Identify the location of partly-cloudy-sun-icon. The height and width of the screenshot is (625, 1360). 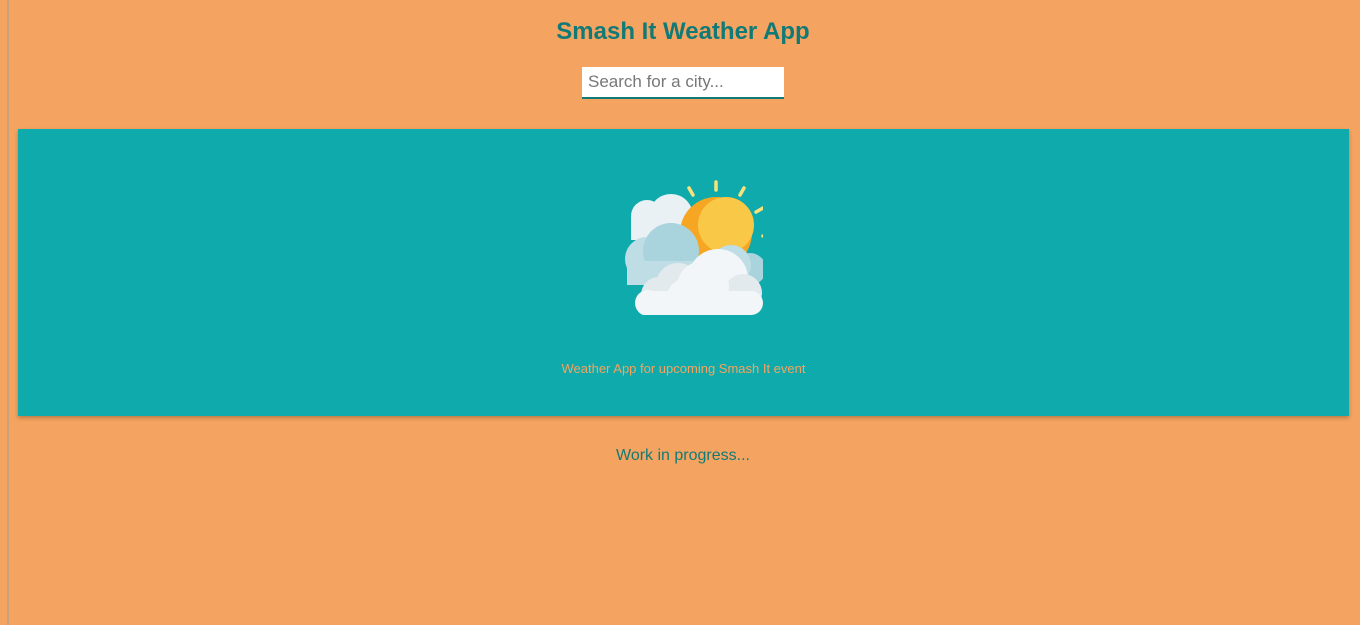
(694, 247).